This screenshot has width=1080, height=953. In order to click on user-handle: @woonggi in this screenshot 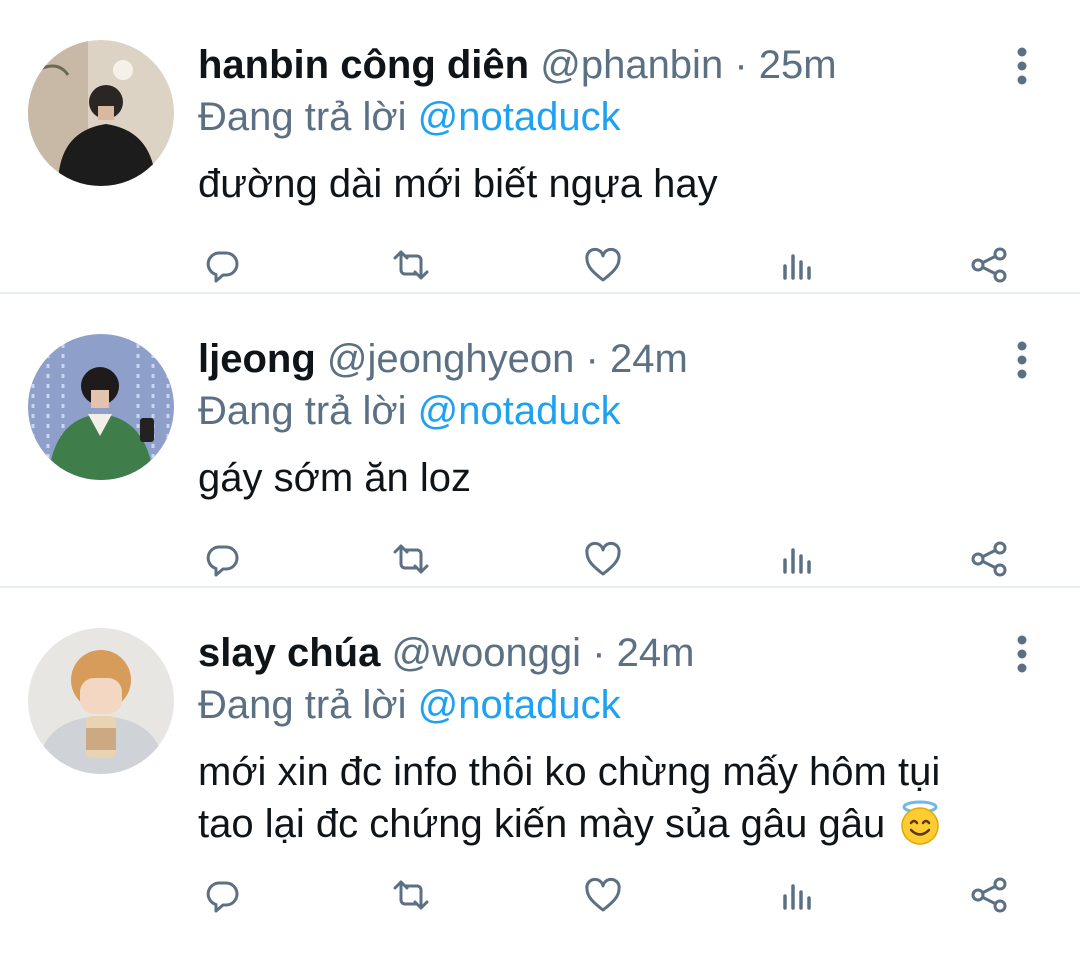, I will do `click(486, 653)`.